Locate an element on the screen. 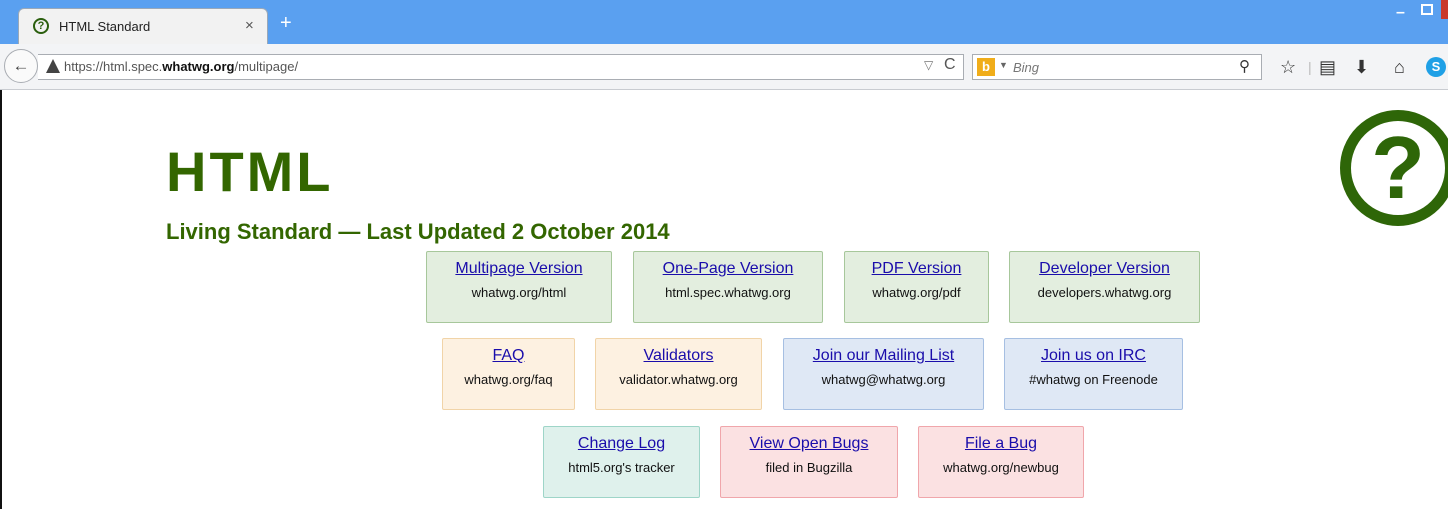  link-box-faq: FAQ whatwg.org/faq is located at coordinates (508, 374).